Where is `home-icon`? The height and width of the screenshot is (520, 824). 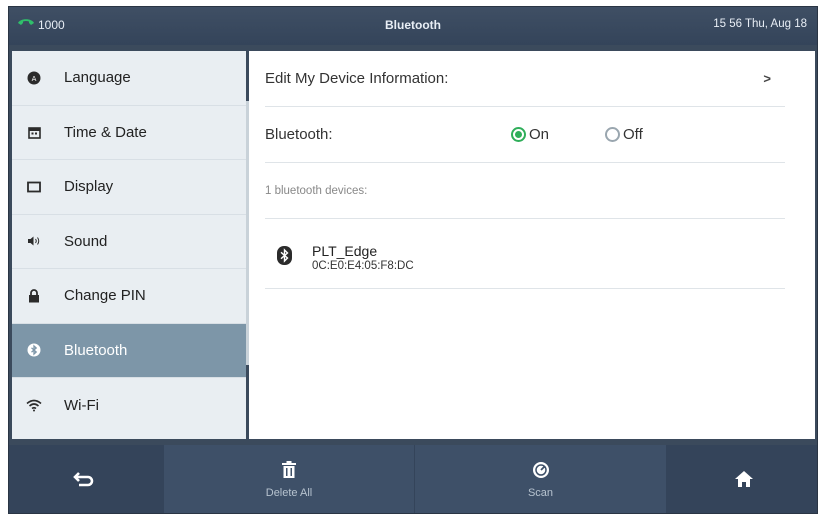 home-icon is located at coordinates (744, 480).